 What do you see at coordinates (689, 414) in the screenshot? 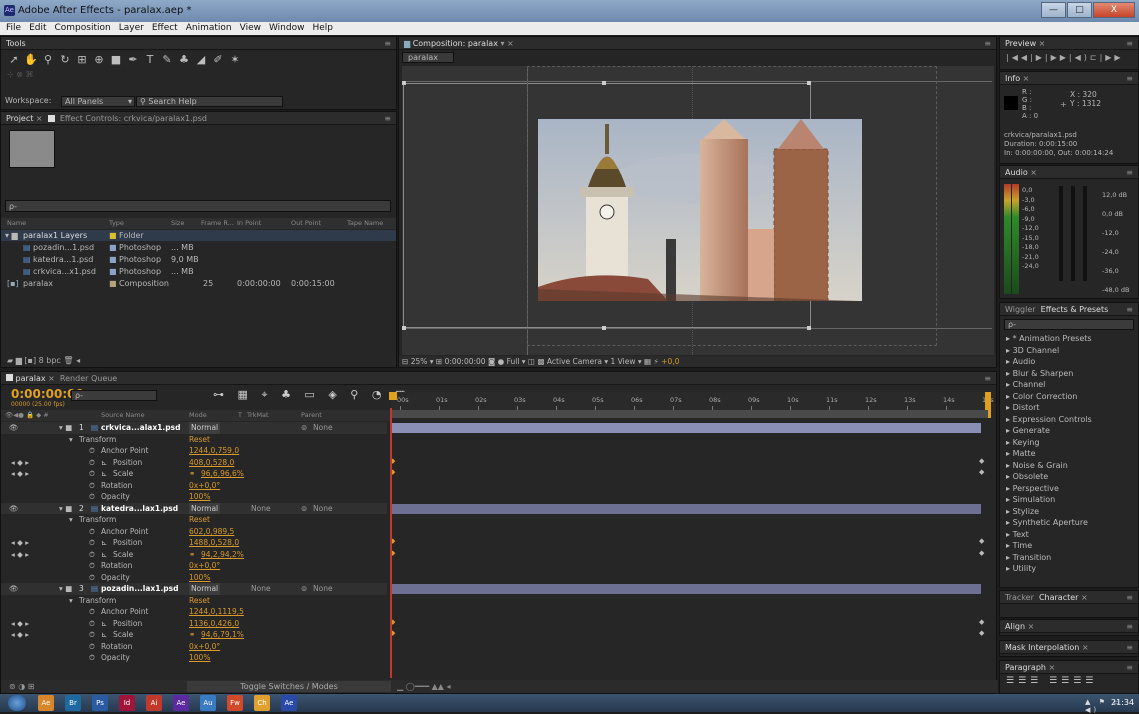
I see `work-area-bar` at bounding box center [689, 414].